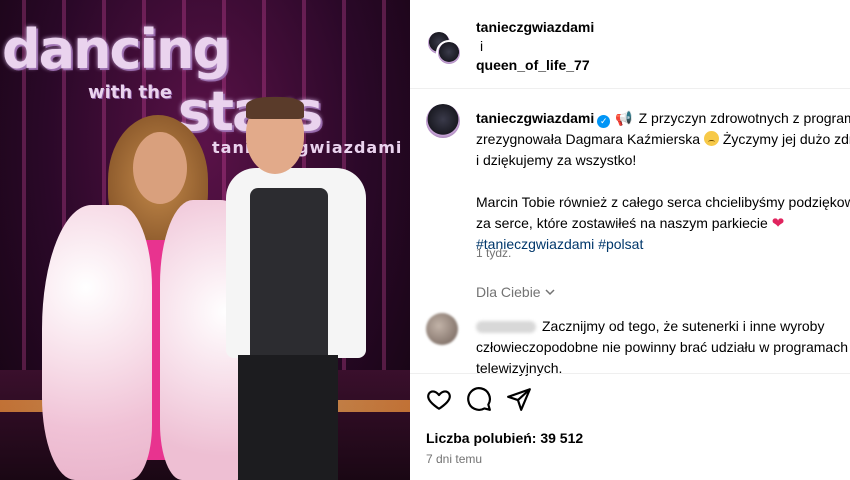 The height and width of the screenshot is (480, 850). I want to click on caption-username: tanieczgwiazdami, so click(535, 118).